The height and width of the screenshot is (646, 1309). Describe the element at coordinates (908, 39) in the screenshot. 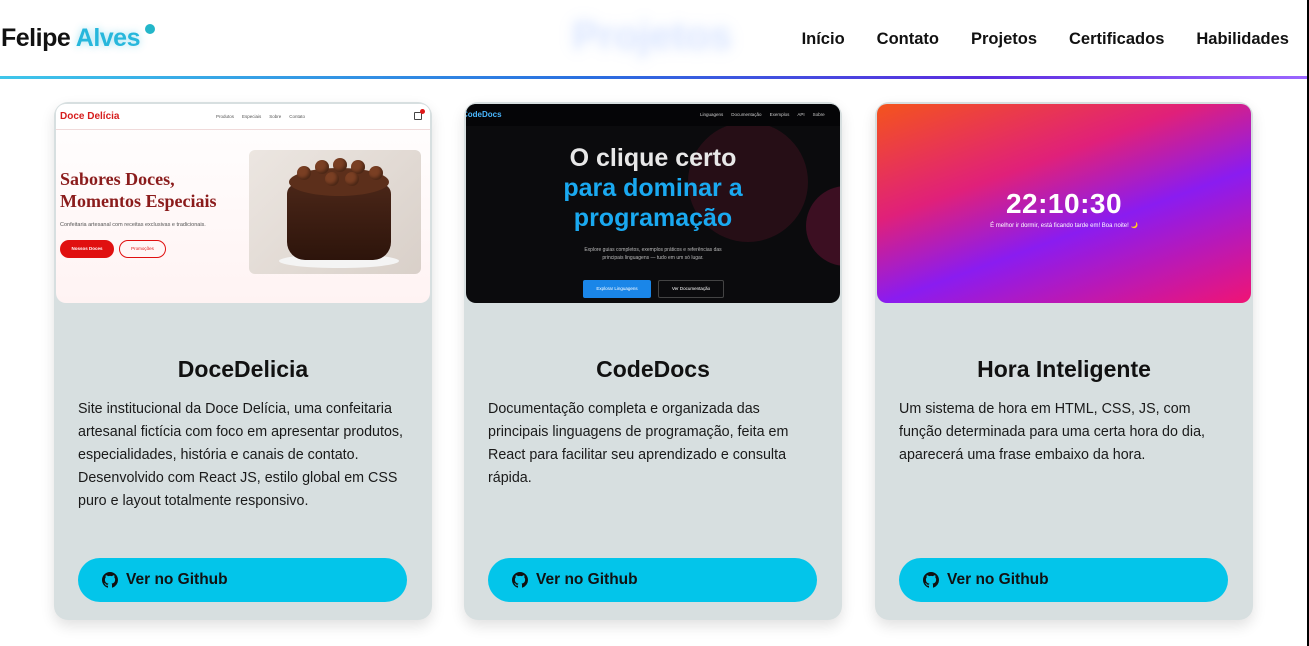

I see `nav-contato: Contato` at that location.